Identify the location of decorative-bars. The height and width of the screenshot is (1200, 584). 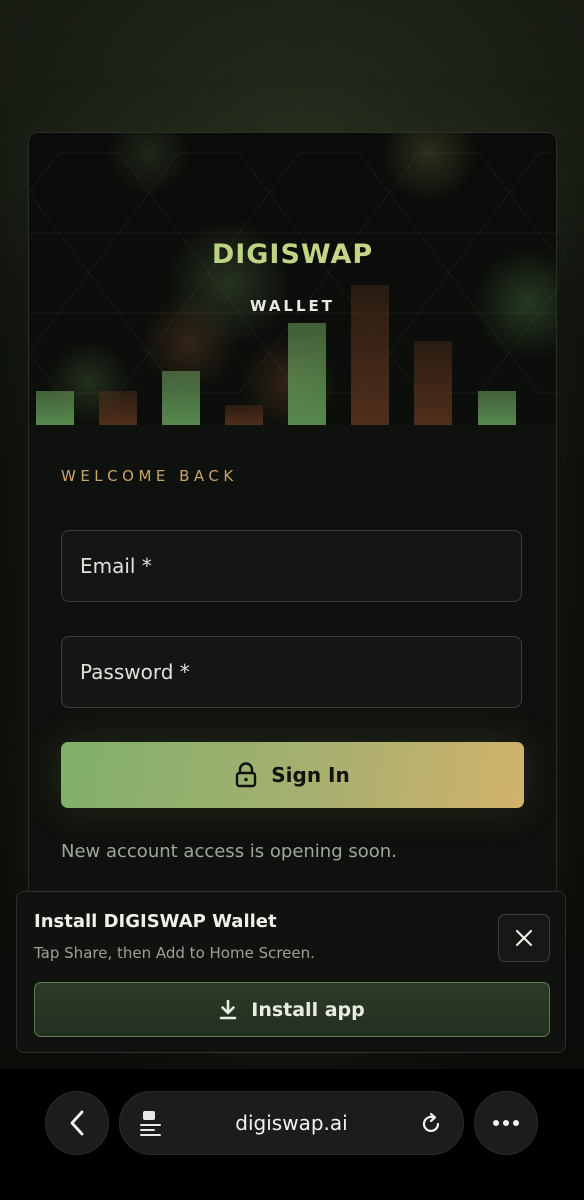
(292, 345).